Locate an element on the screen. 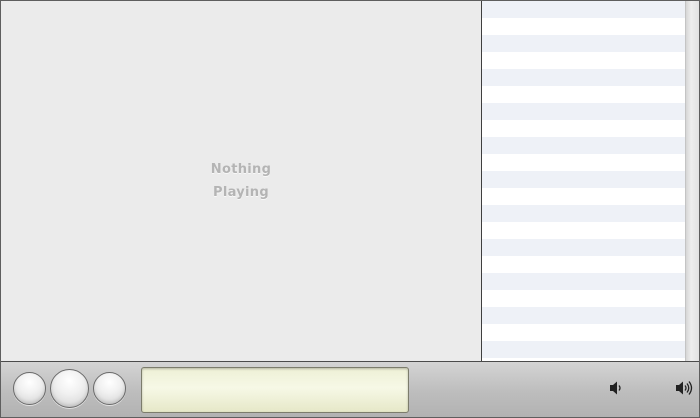 The image size is (700, 418). track-info-display is located at coordinates (275, 390).